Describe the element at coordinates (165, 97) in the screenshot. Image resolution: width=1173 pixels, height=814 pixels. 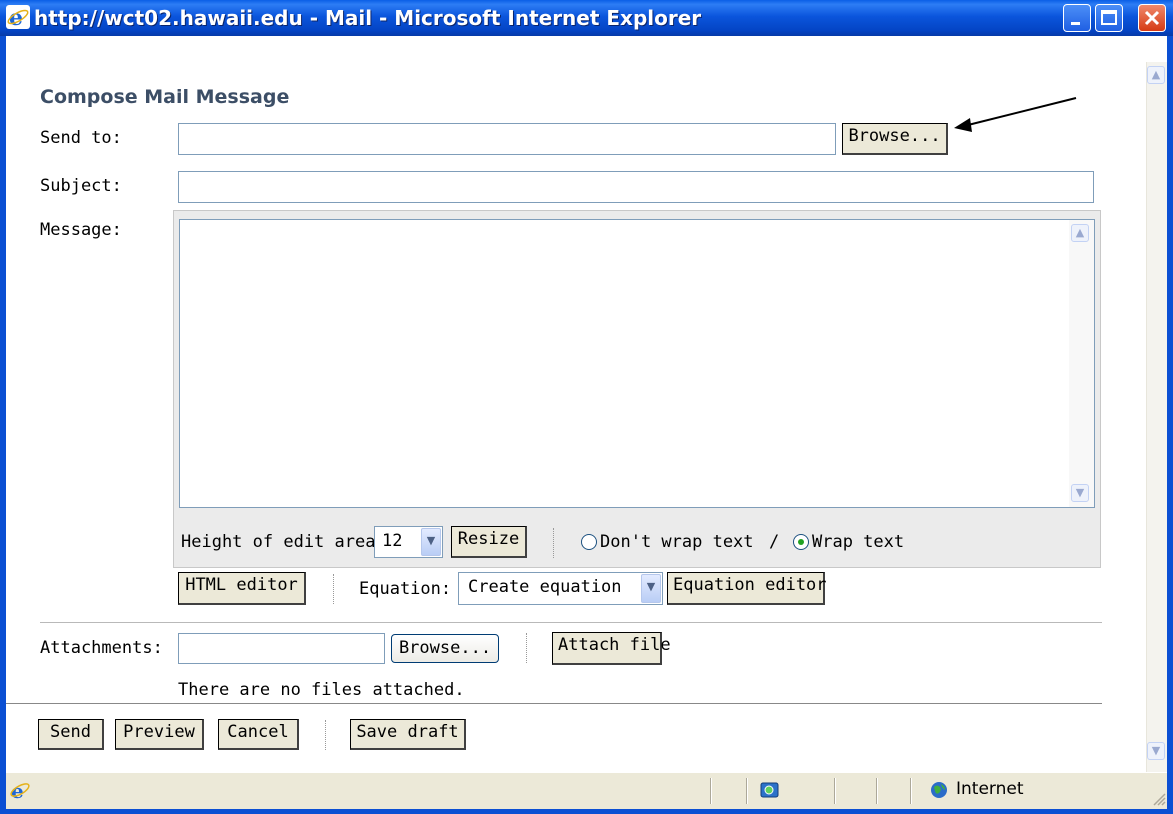
I see `page-title: Compose Mail Message` at that location.